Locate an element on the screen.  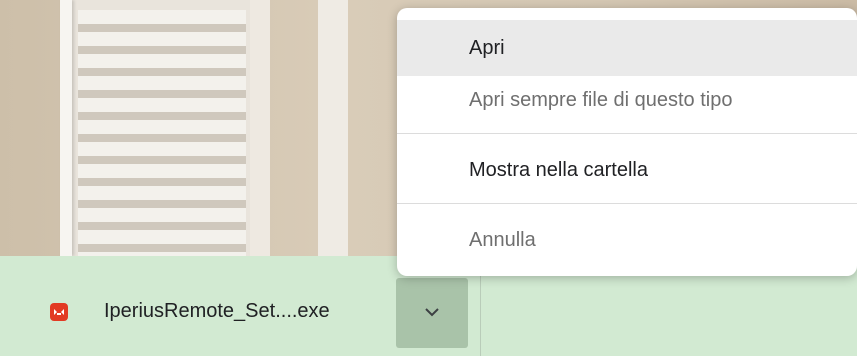
download-bar-divider is located at coordinates (480, 315).